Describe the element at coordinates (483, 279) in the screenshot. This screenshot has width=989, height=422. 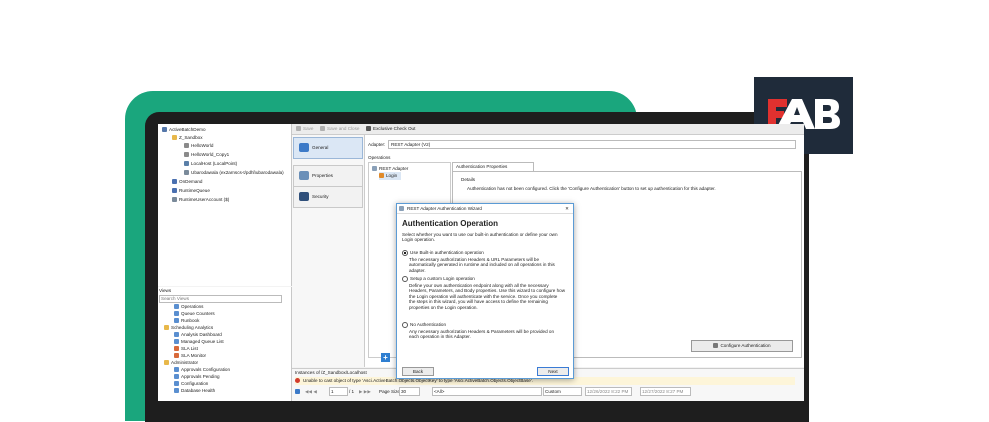
I see `option-custom-login: Setup a custom Login operation` at that location.